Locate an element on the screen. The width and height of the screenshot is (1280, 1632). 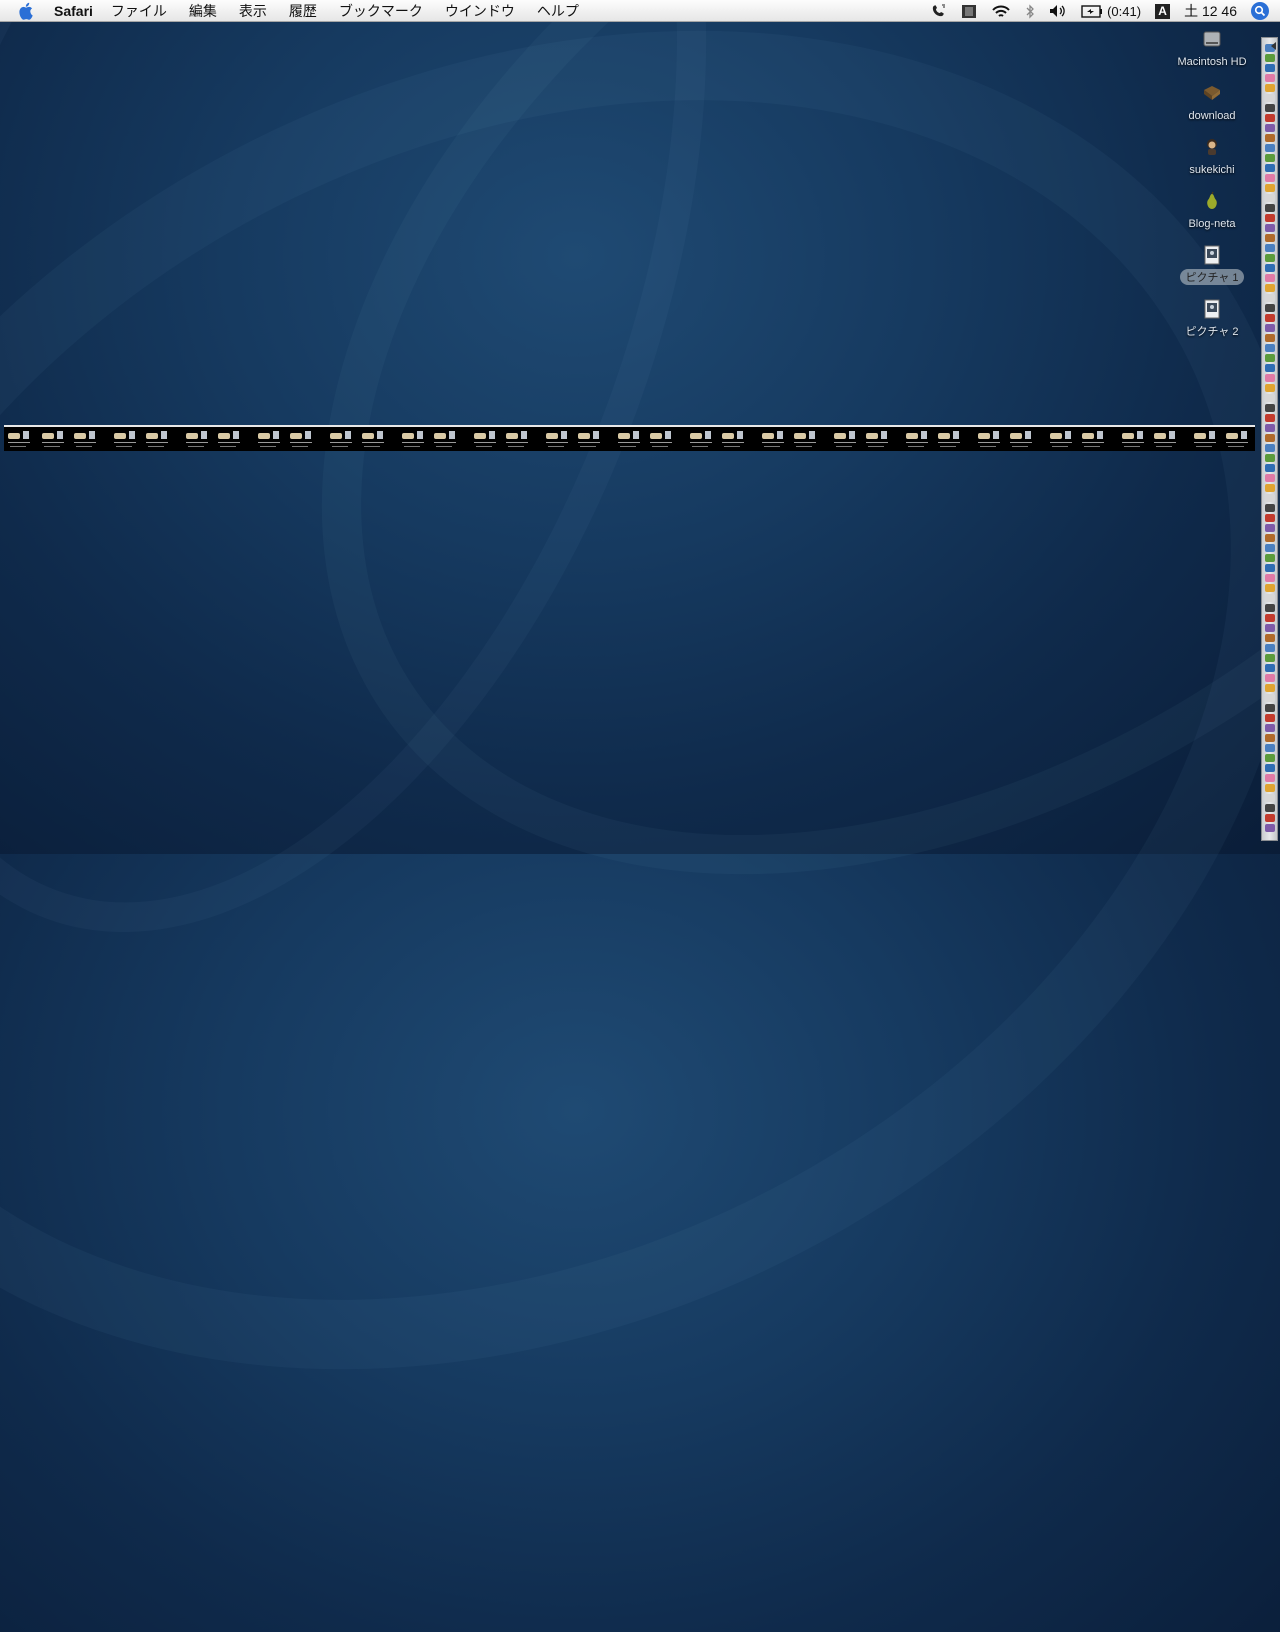
desktop-icon-macintosh-hd: Macintosh HD is located at coordinates (1212, 49).